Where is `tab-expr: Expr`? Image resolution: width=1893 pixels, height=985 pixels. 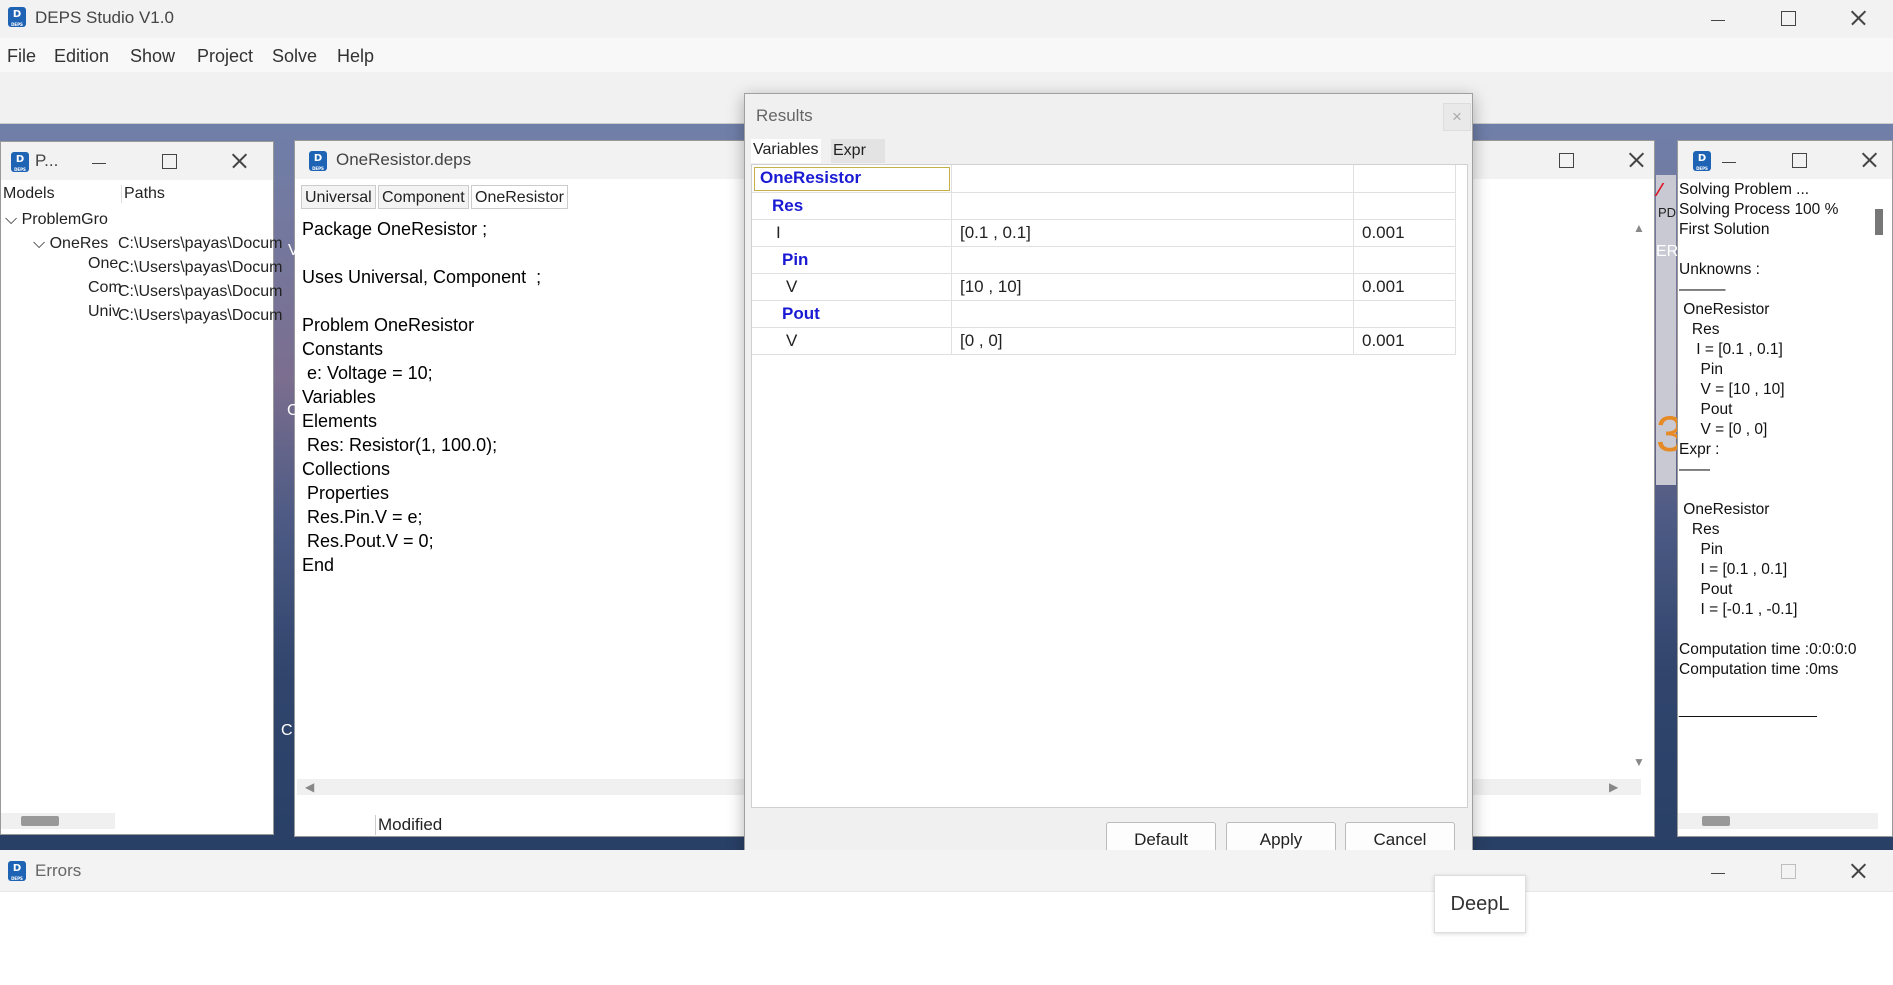 tab-expr: Expr is located at coordinates (858, 151).